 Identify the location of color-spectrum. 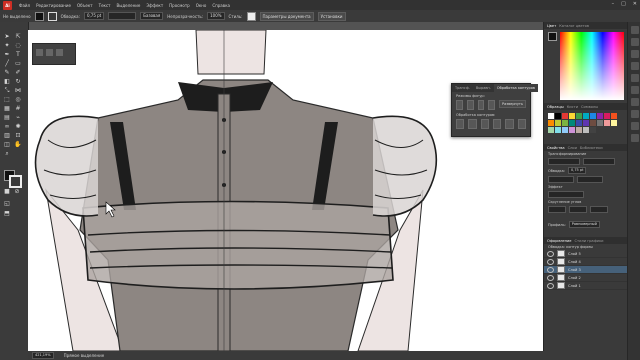
(586, 66).